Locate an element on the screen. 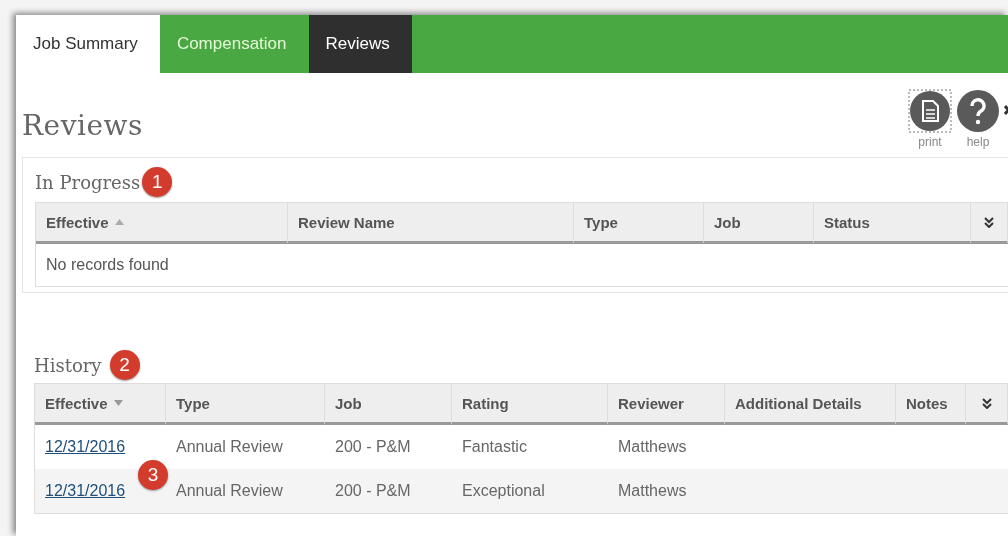  number-badge: 2 is located at coordinates (124, 365).